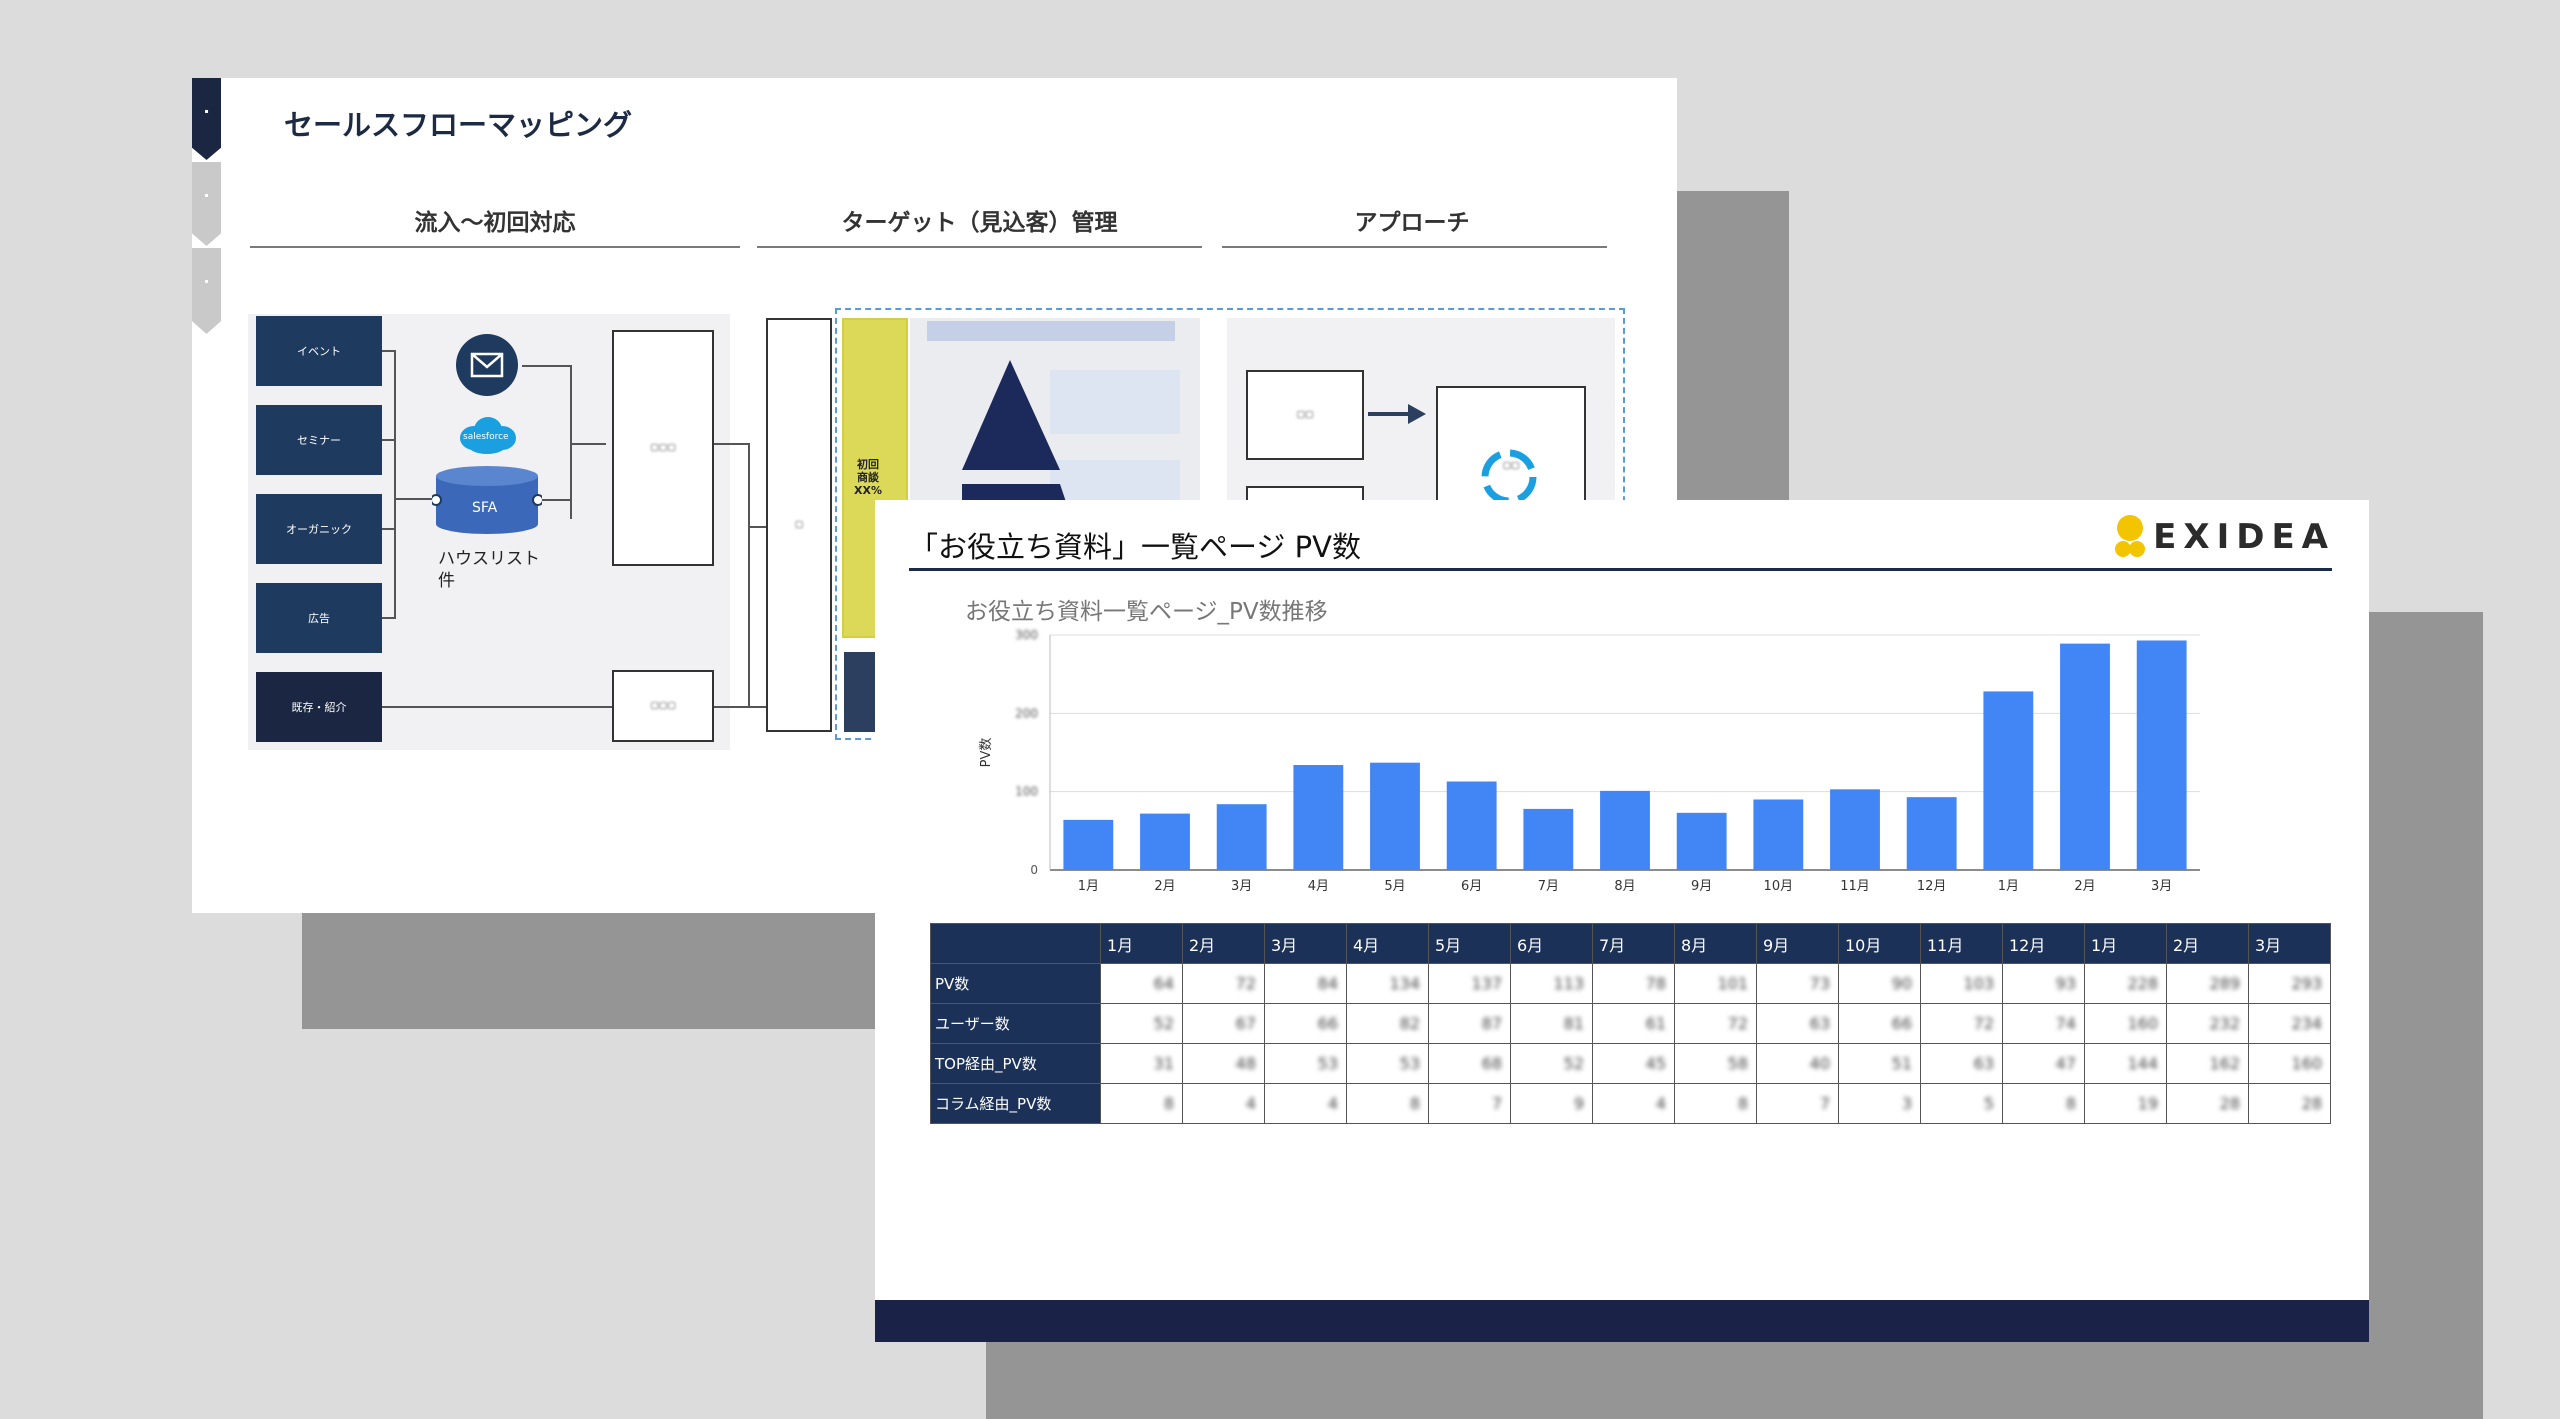 This screenshot has height=1419, width=2560. Describe the element at coordinates (1223, 943) in the screenshot. I see `column-header: 2月` at that location.